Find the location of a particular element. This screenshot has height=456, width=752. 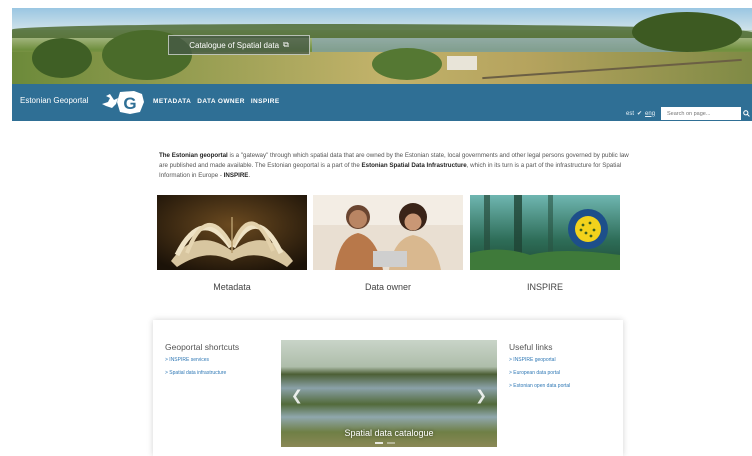

search-button is located at coordinates (746, 113).